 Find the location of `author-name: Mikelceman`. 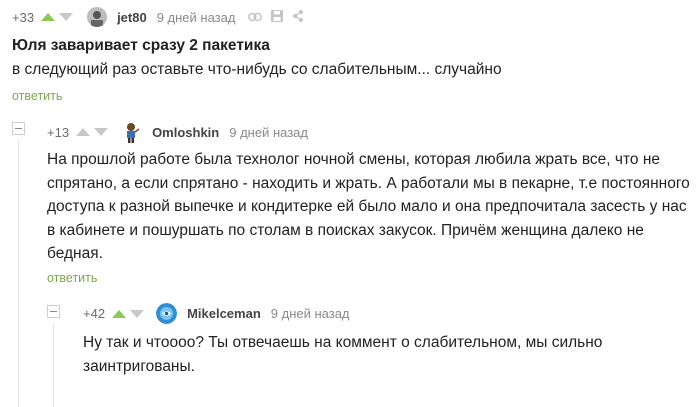

author-name: Mikelceman is located at coordinates (224, 313).